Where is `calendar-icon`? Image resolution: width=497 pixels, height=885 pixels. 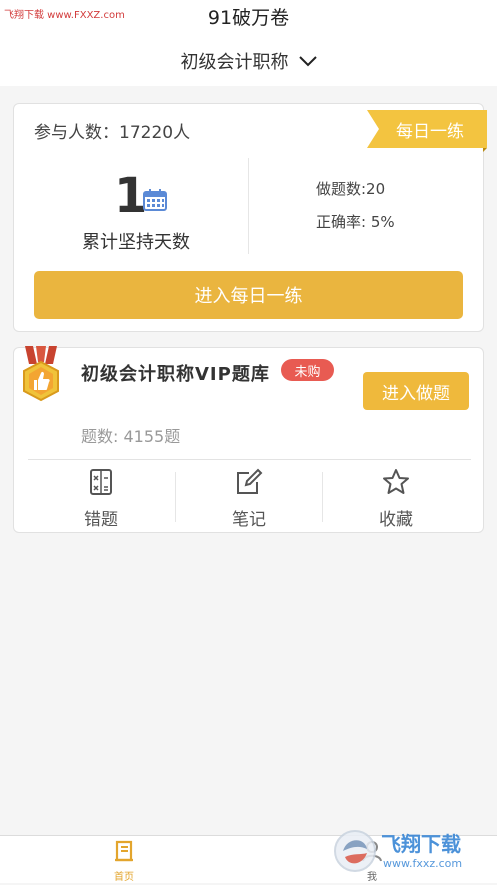 calendar-icon is located at coordinates (155, 202).